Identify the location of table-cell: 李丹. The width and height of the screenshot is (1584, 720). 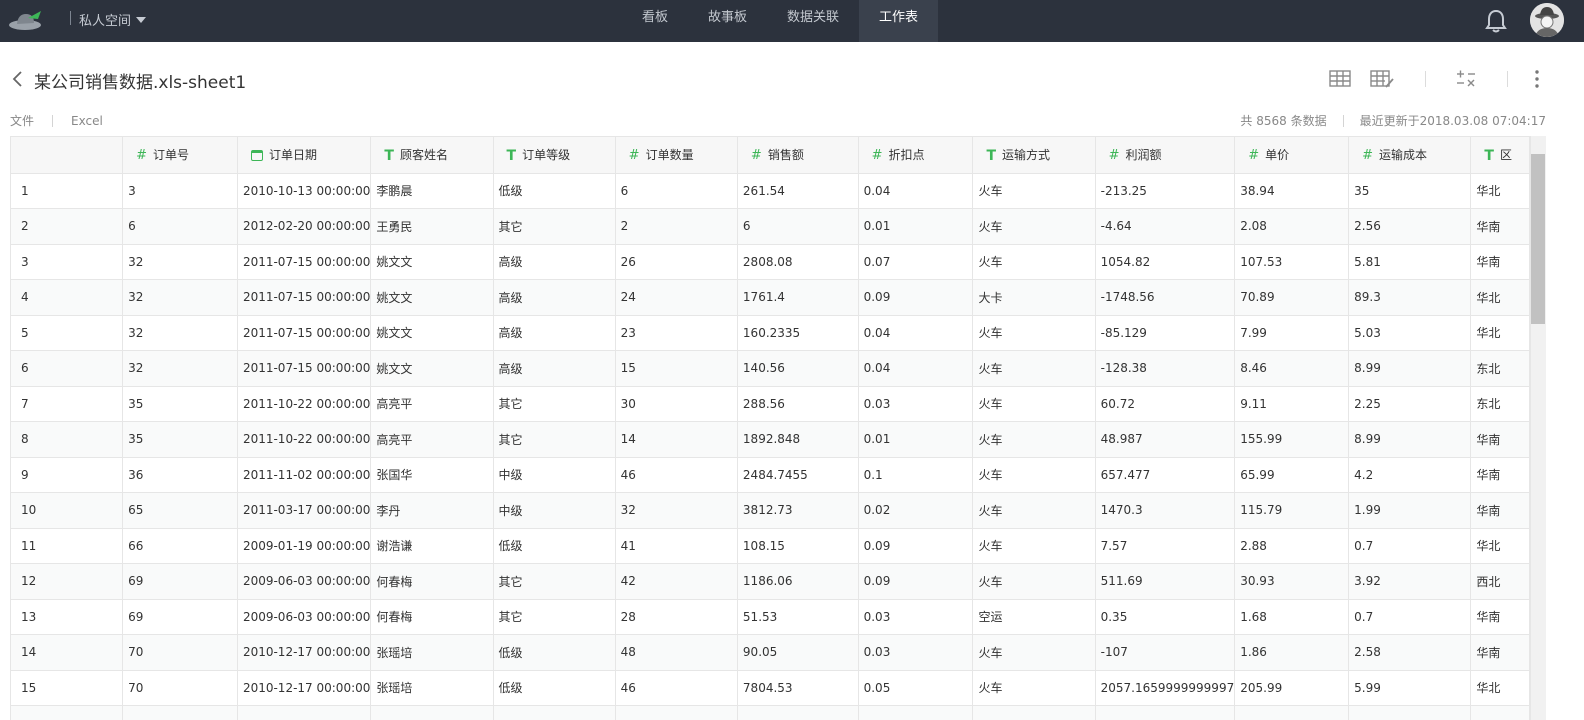
(432, 510).